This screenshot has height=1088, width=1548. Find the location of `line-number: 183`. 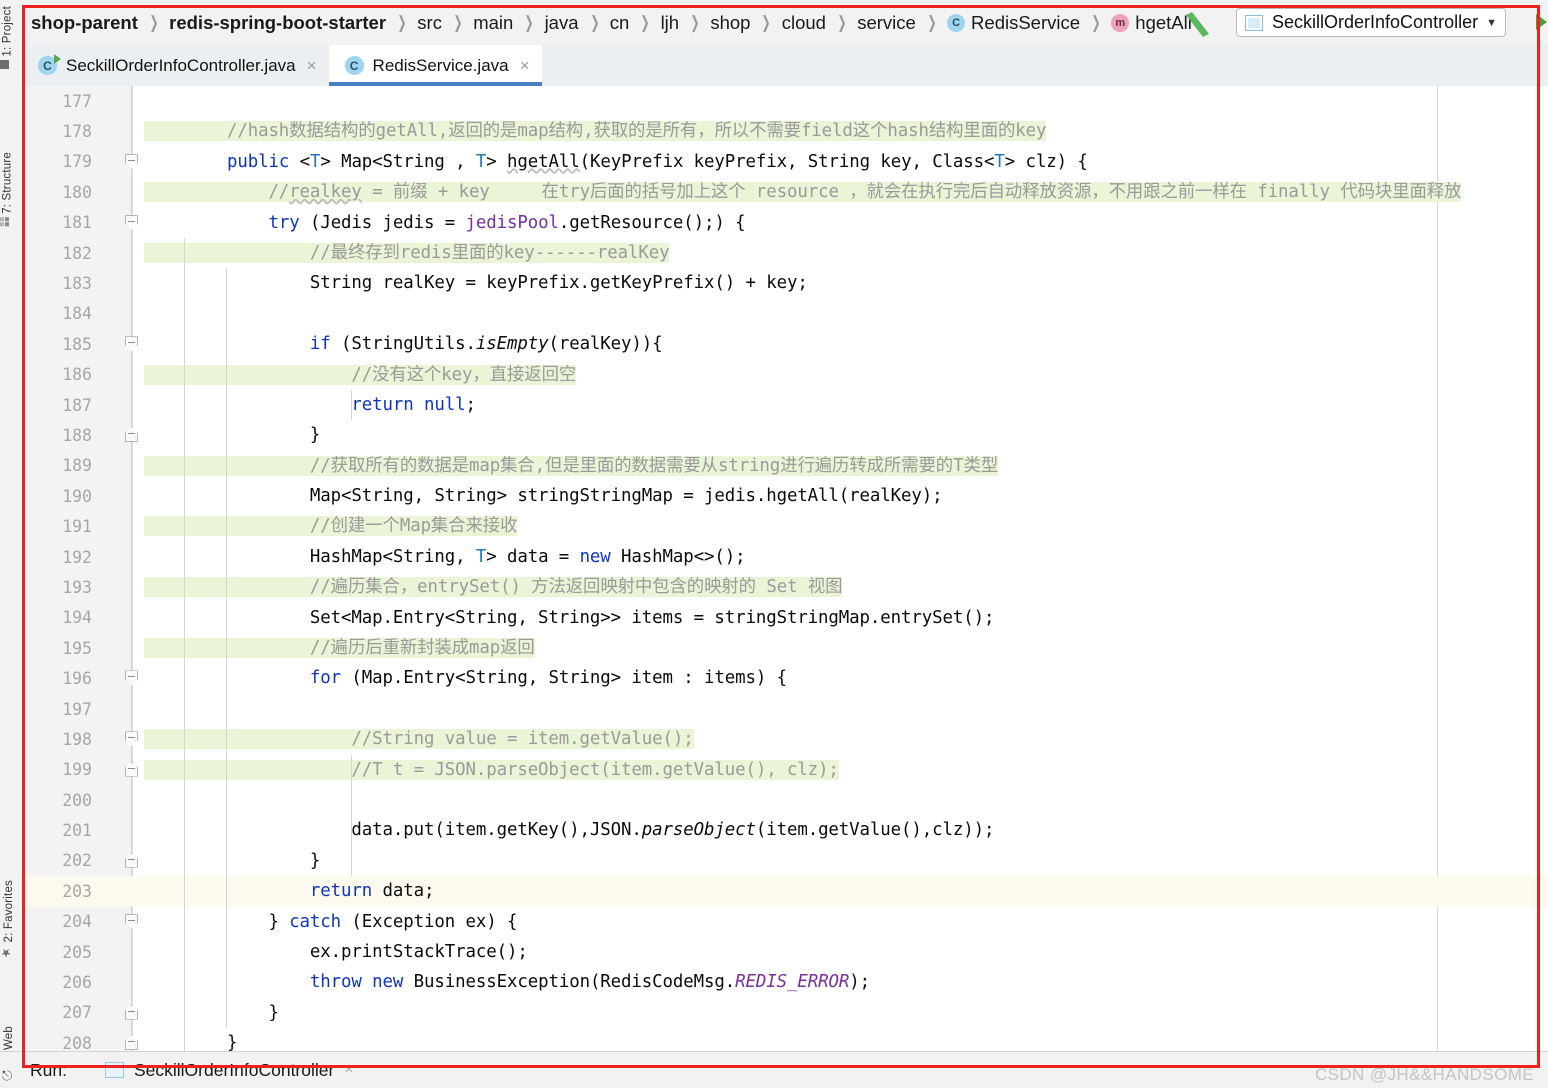

line-number: 183 is located at coordinates (77, 284).